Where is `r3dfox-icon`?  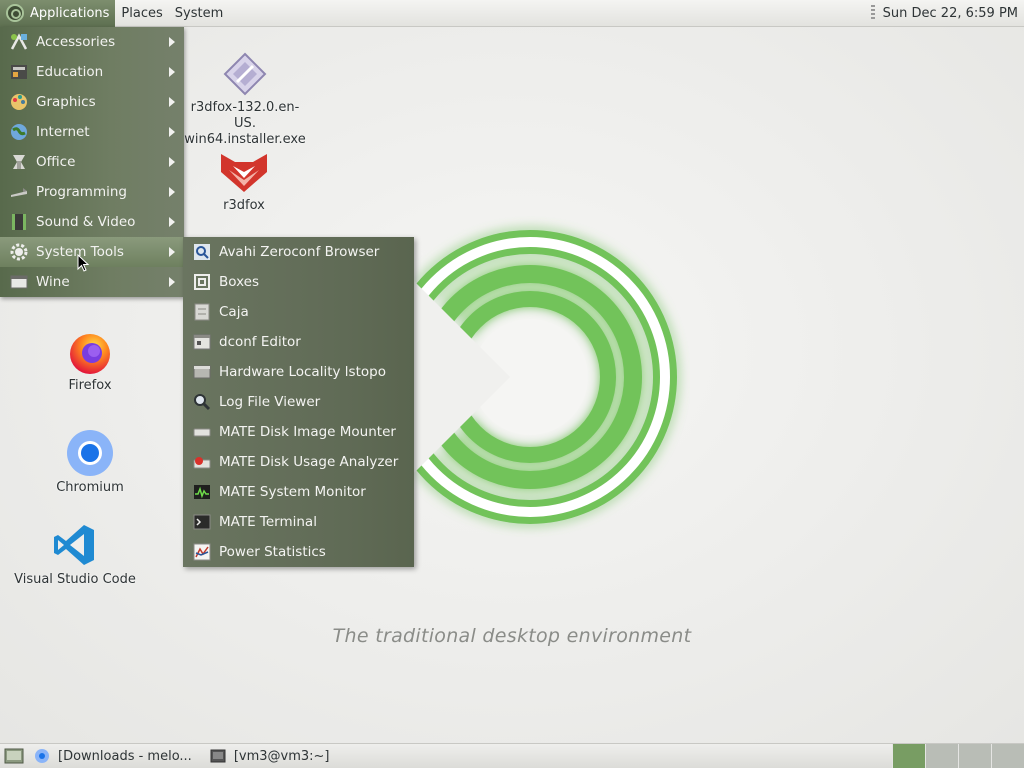 r3dfox-icon is located at coordinates (244, 173).